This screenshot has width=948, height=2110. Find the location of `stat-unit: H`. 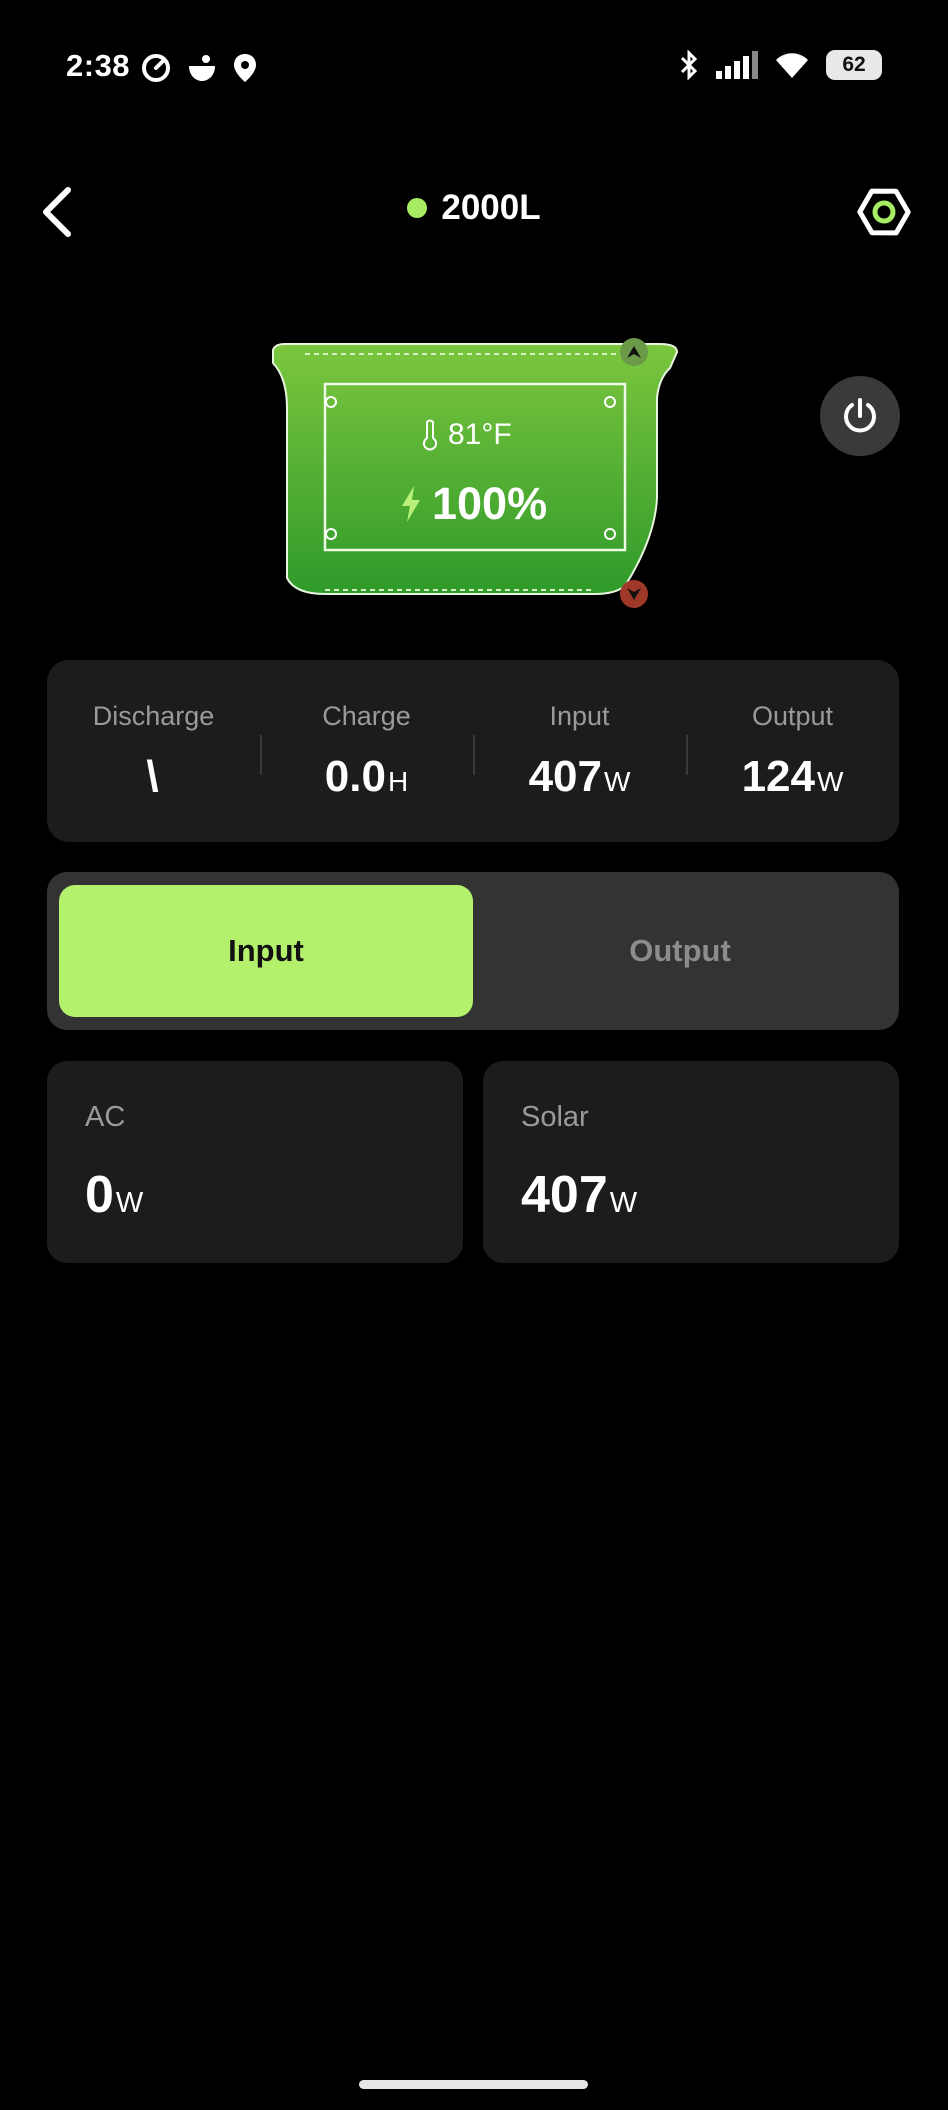

stat-unit: H is located at coordinates (398, 781).